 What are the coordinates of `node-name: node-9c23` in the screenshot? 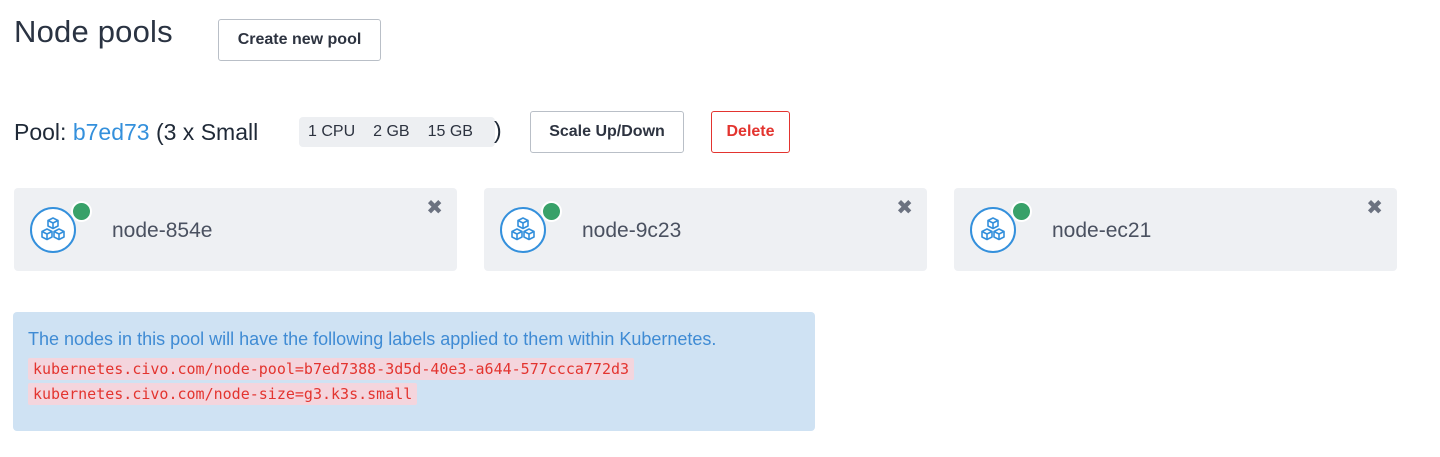 It's located at (632, 230).